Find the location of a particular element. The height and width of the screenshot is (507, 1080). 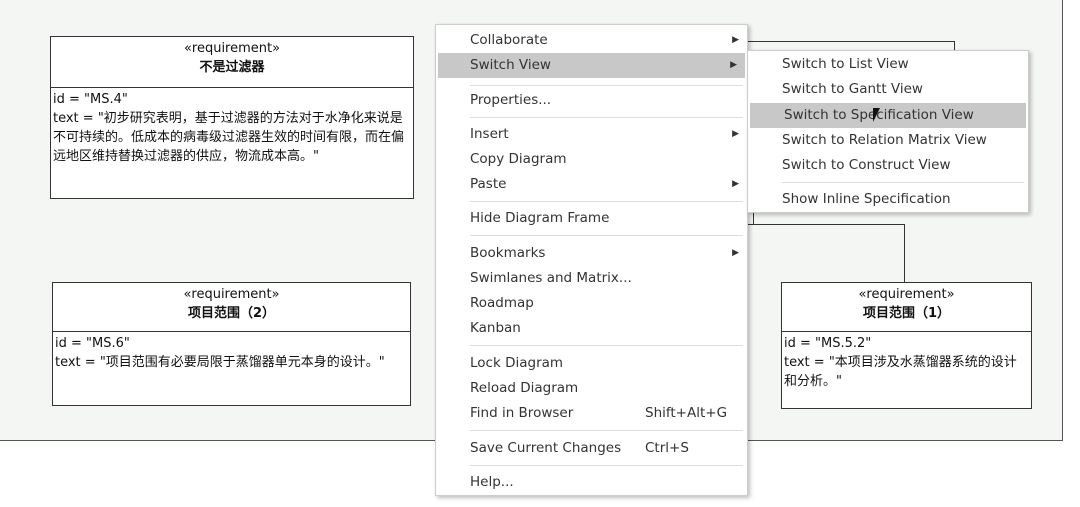

menu-item-bookmarks: Bookmarks ▶ is located at coordinates (591, 253).